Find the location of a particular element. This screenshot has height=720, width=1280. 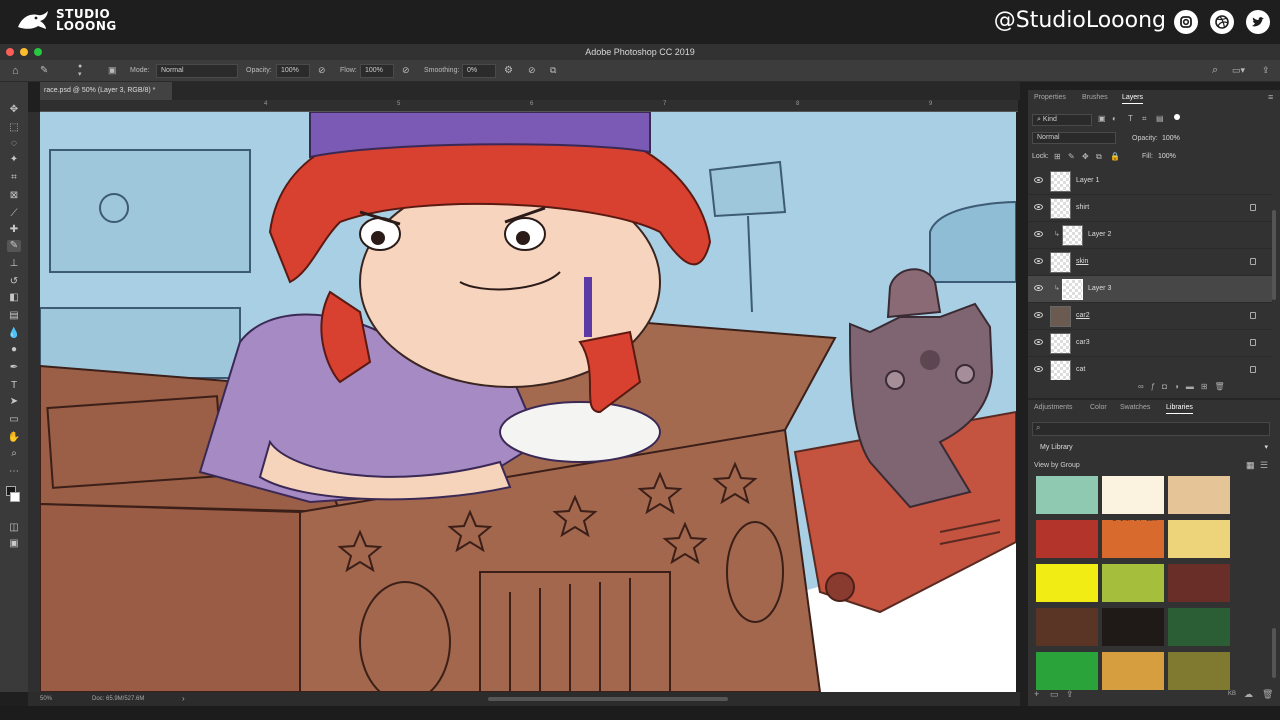

pen-tool-icon: ✒ is located at coordinates (14, 368).